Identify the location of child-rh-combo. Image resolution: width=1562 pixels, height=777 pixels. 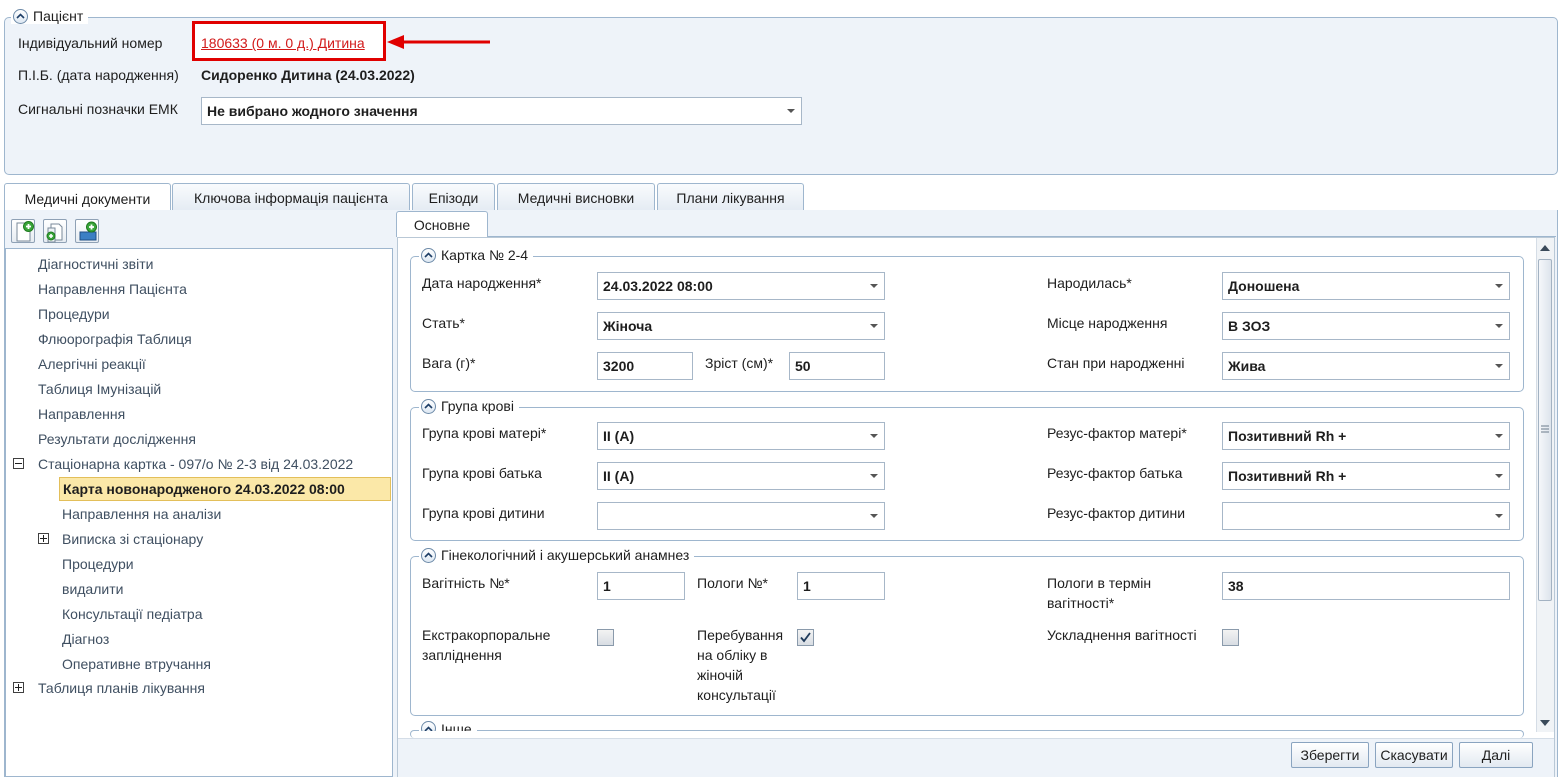
(1366, 516).